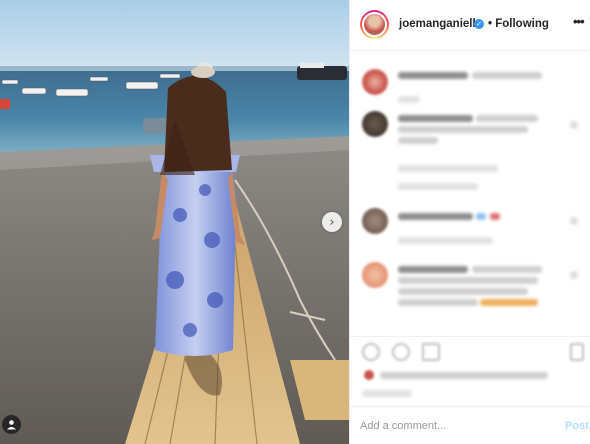 Image resolution: width=590 pixels, height=444 pixels. I want to click on next-arrow-button: ›, so click(332, 222).